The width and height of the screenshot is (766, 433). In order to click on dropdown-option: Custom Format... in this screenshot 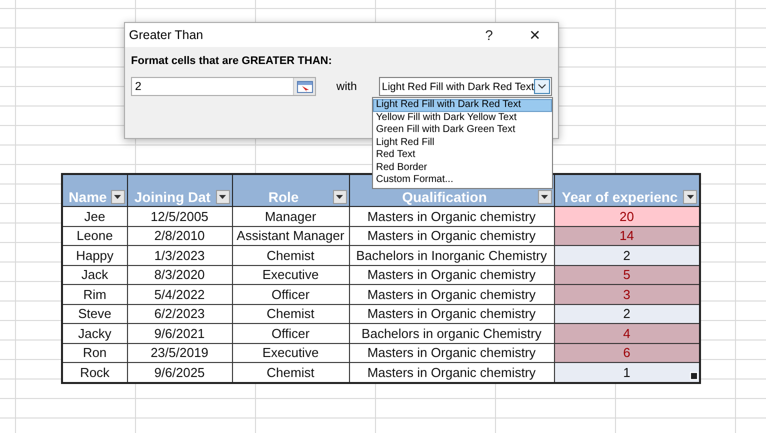, I will do `click(462, 180)`.